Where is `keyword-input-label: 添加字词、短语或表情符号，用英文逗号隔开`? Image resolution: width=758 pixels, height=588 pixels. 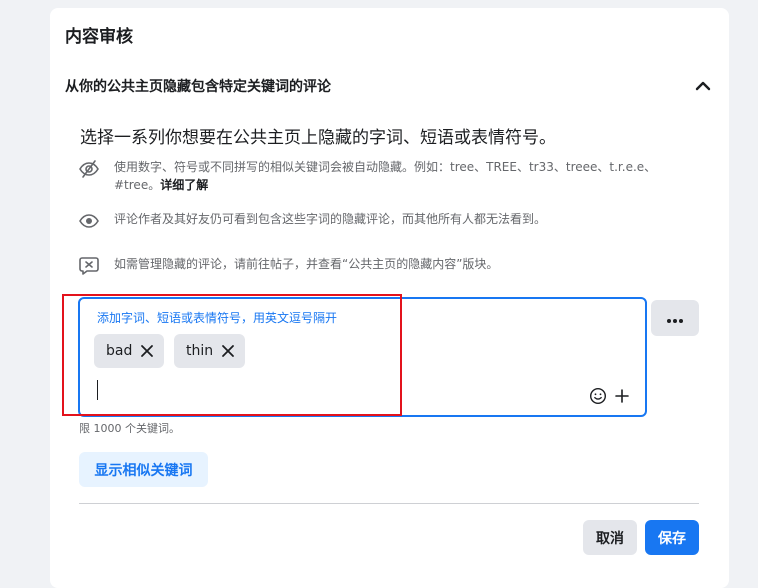
keyword-input-label: 添加字词、短语或表情符号，用英文逗号隔开 is located at coordinates (217, 318).